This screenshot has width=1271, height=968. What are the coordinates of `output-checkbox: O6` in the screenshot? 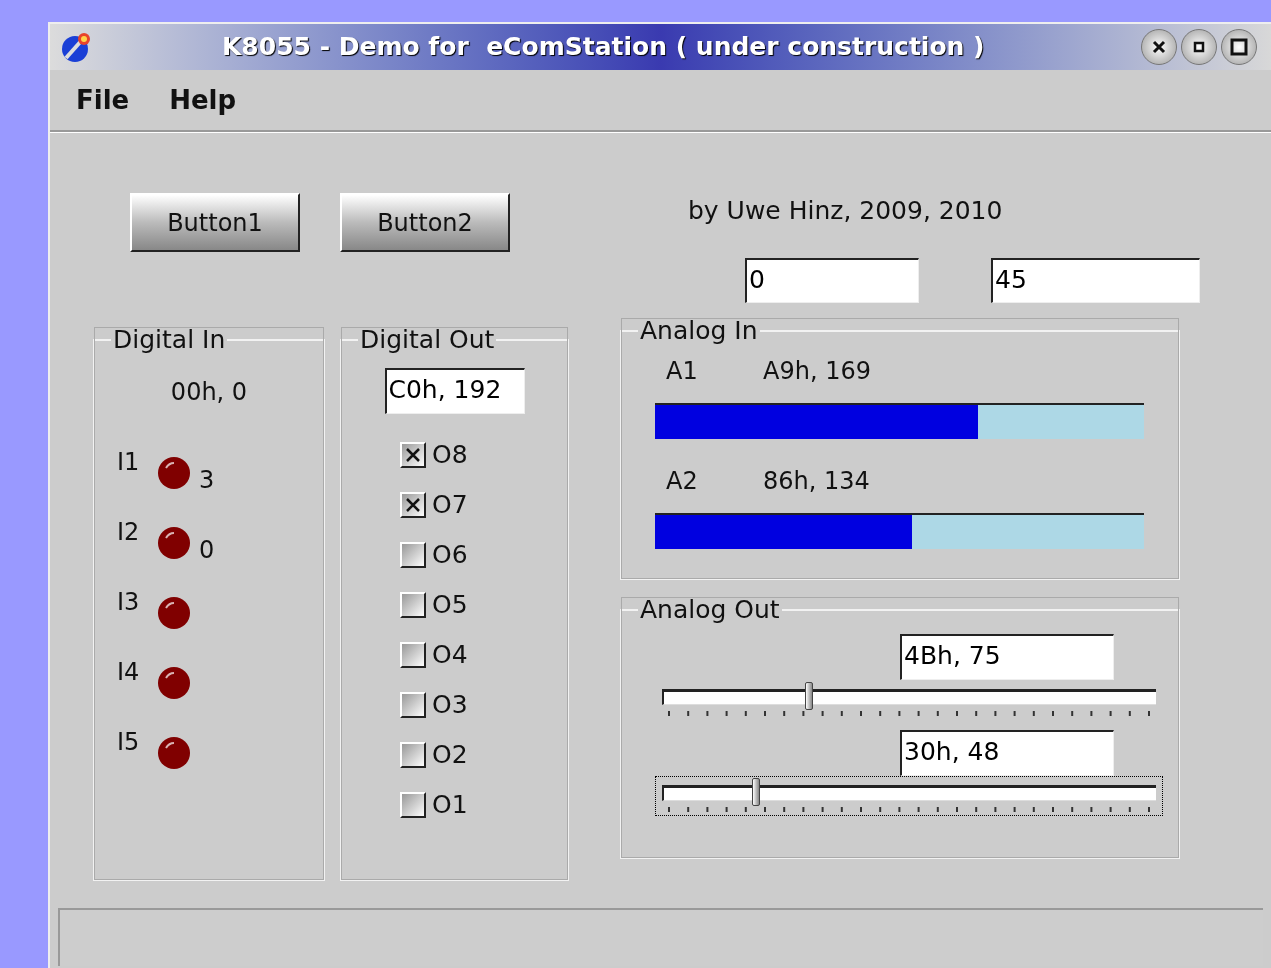 It's located at (483, 555).